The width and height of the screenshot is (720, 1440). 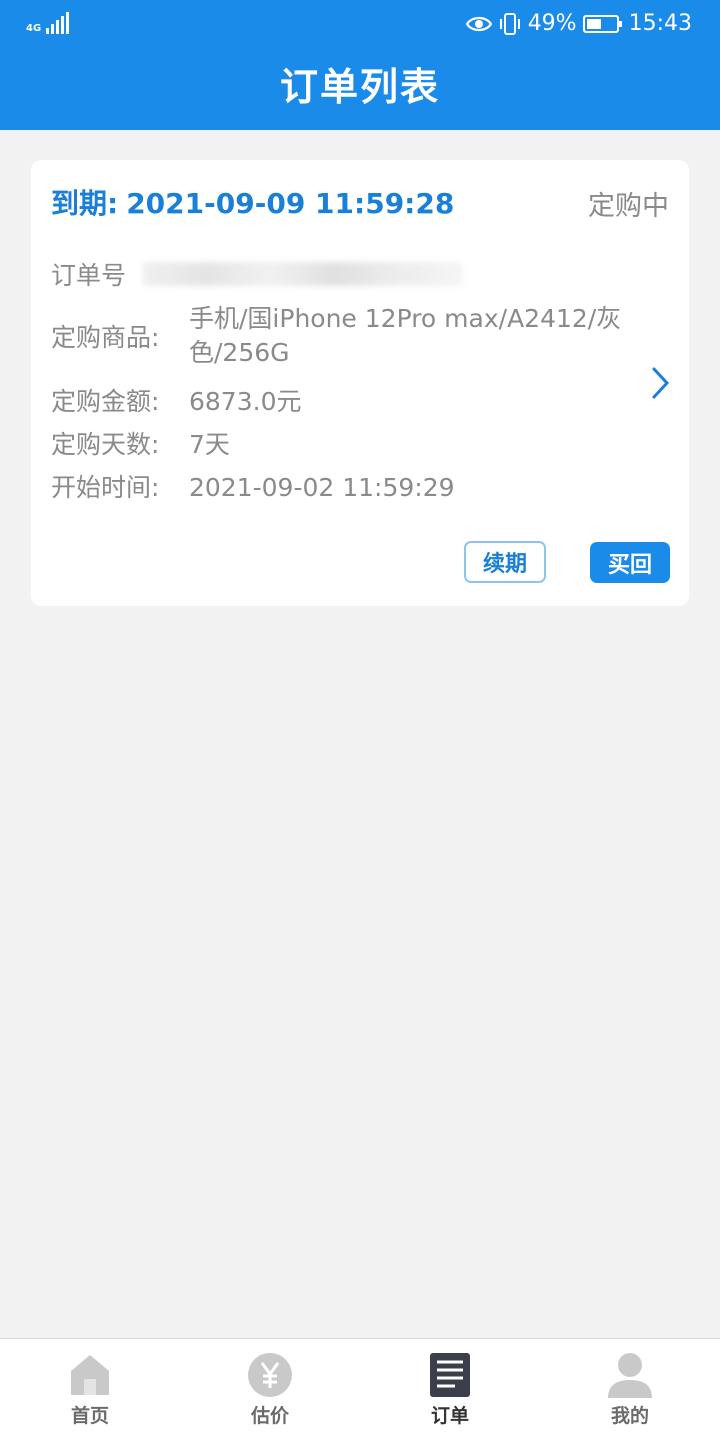 I want to click on amount-label: 定购金额:, so click(x=105, y=401).